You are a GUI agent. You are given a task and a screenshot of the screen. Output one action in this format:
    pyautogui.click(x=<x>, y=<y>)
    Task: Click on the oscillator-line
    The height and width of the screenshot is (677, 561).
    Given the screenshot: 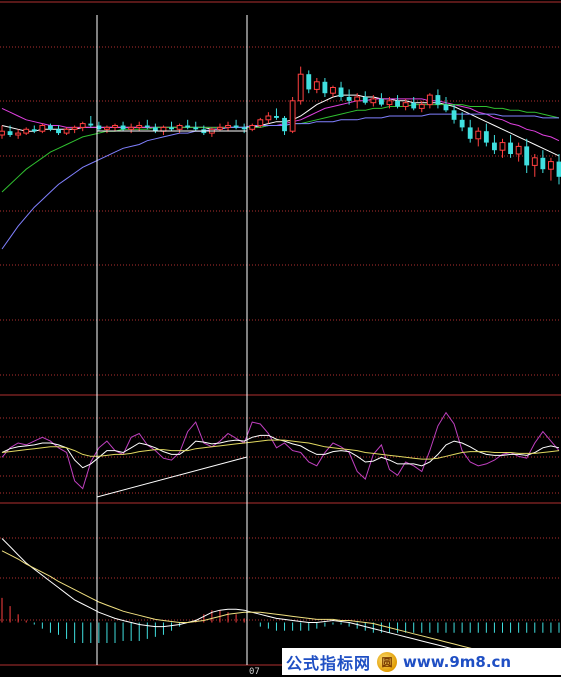 What is the action you would take?
    pyautogui.click(x=280, y=450)
    